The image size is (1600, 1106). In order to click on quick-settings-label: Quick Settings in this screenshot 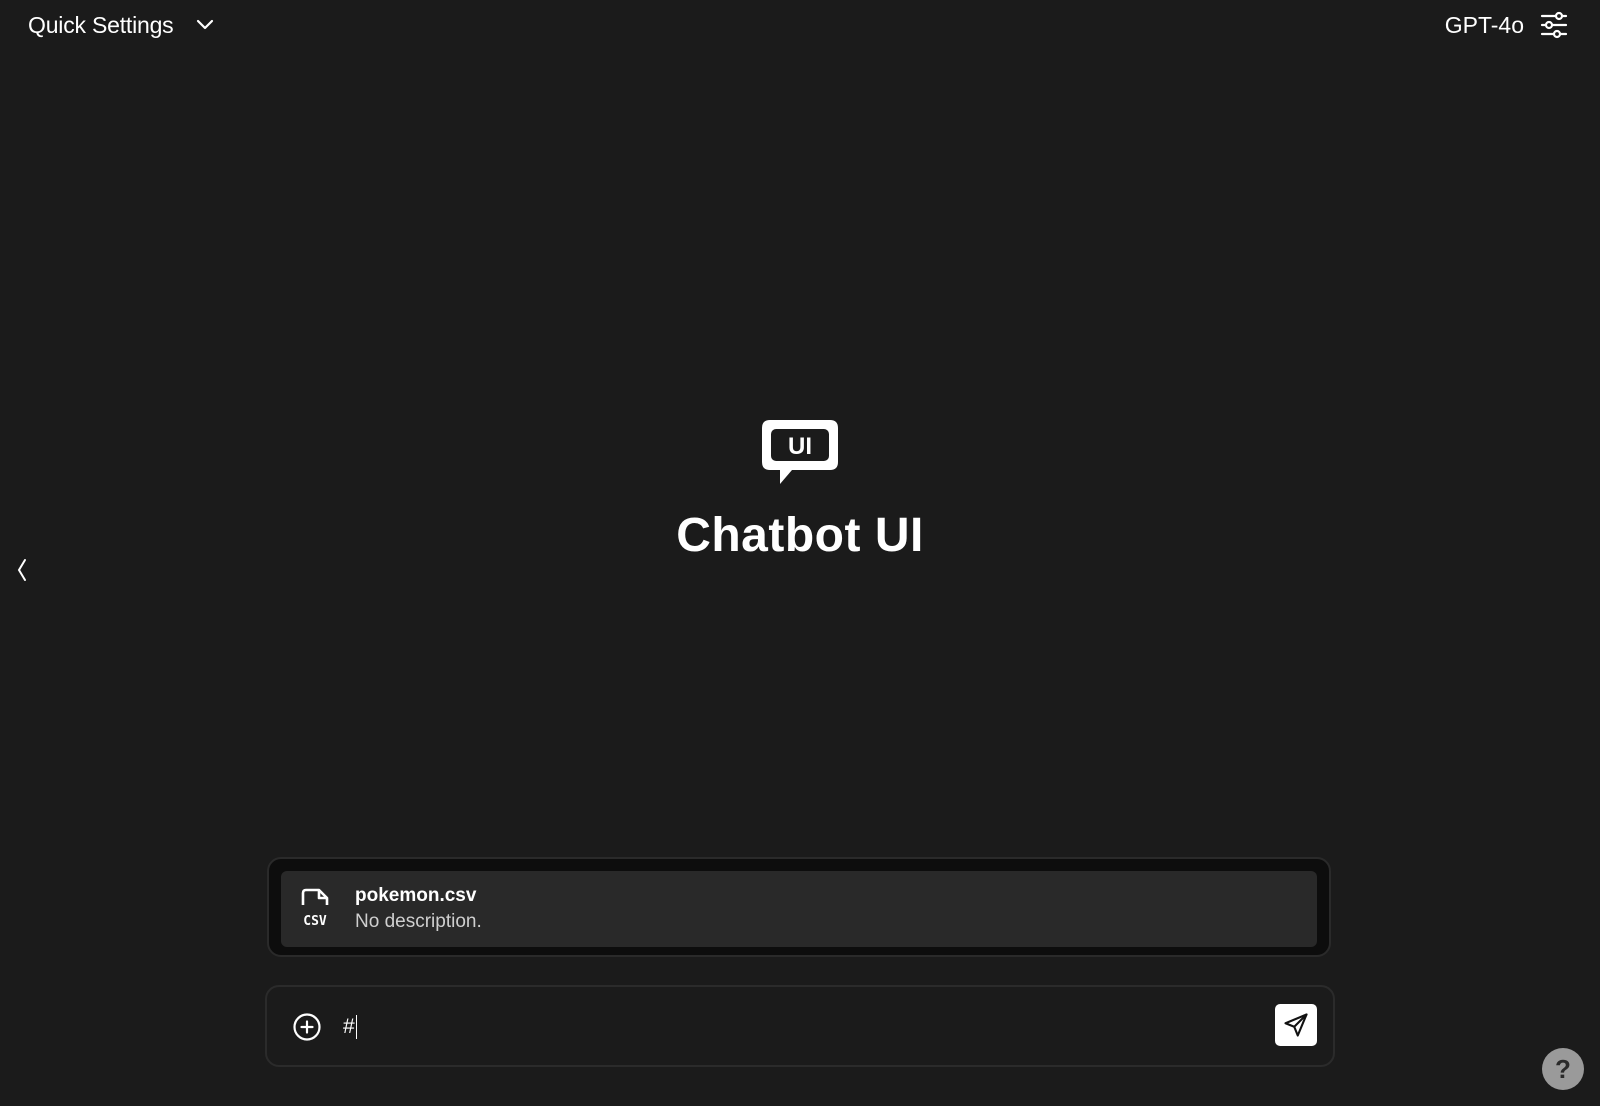, I will do `click(101, 24)`.